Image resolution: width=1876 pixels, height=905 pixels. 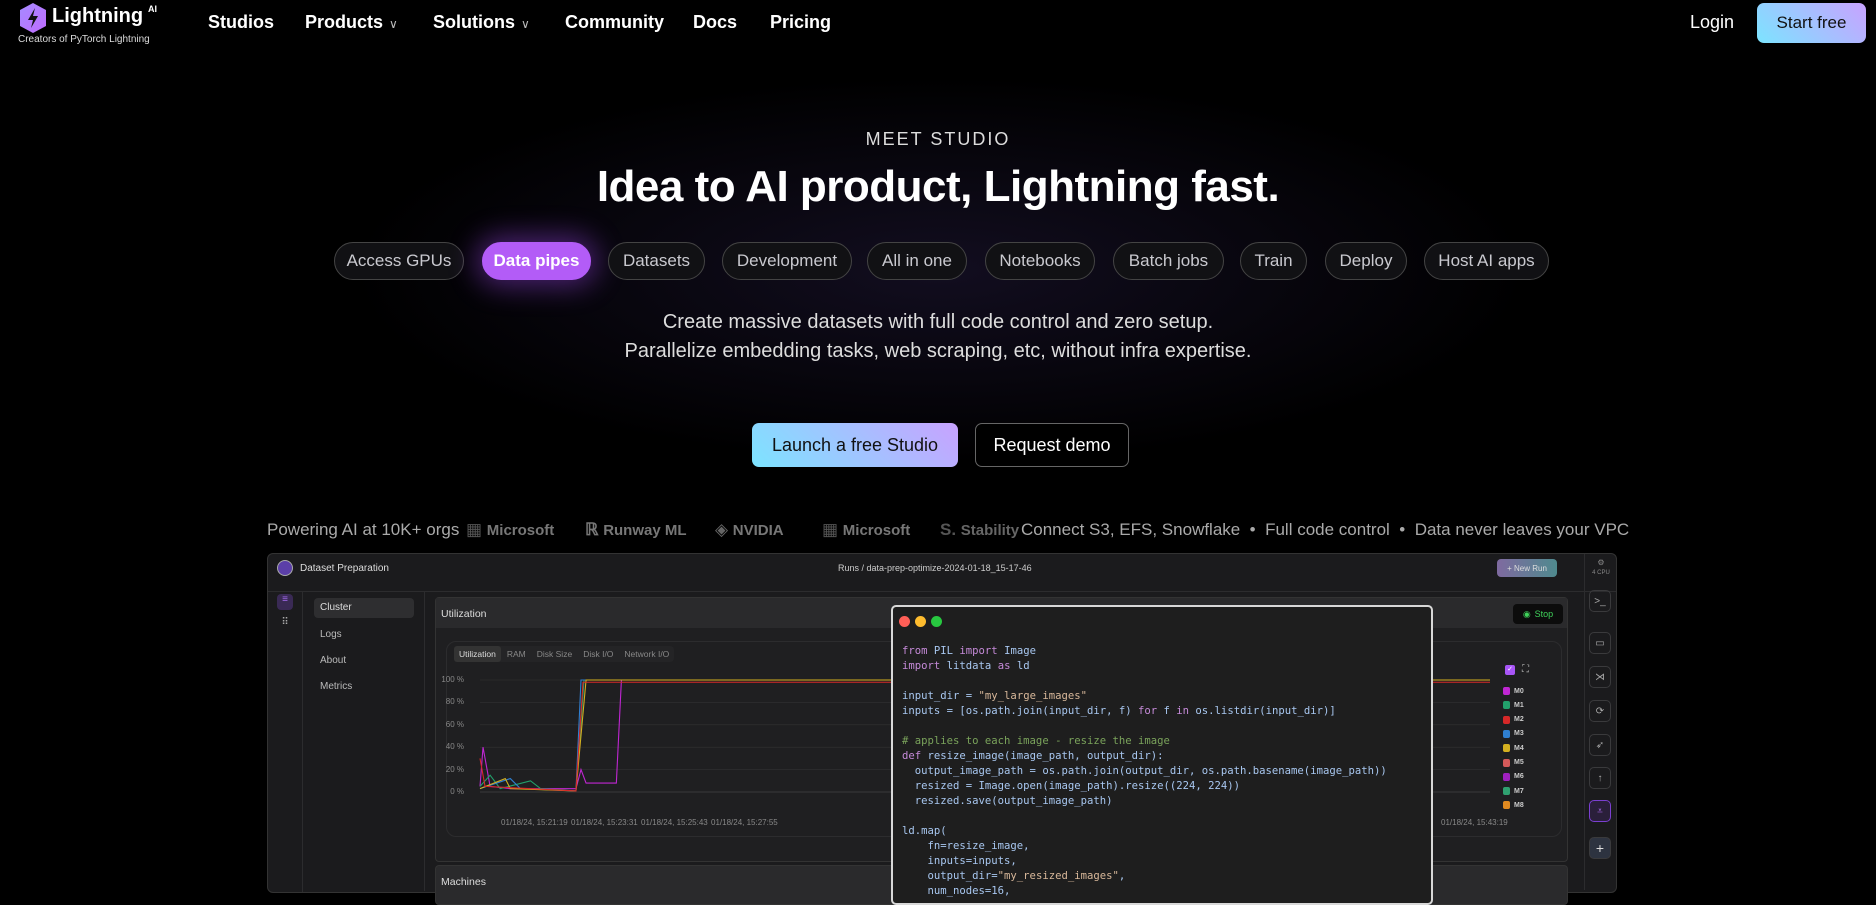 What do you see at coordinates (1519, 805) in the screenshot?
I see `legend-label: M8` at bounding box center [1519, 805].